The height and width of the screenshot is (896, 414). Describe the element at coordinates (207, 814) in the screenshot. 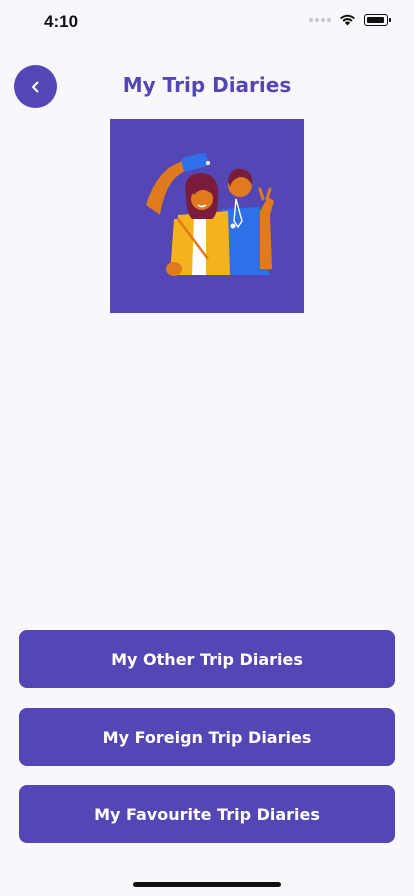

I see `favourite-trip-diaries-button: My Favourite Trip Diaries` at that location.